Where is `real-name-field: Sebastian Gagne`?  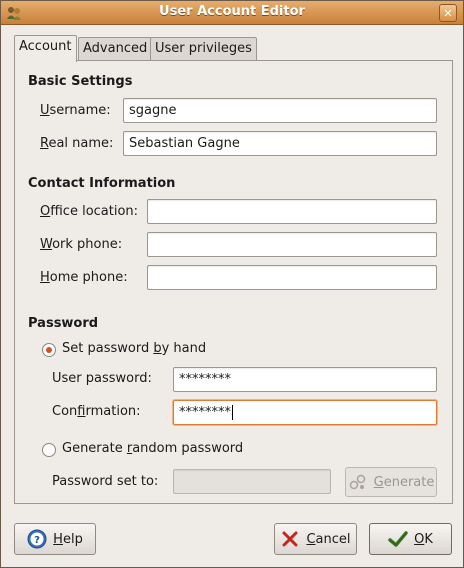 real-name-field: Sebastian Gagne is located at coordinates (280, 143).